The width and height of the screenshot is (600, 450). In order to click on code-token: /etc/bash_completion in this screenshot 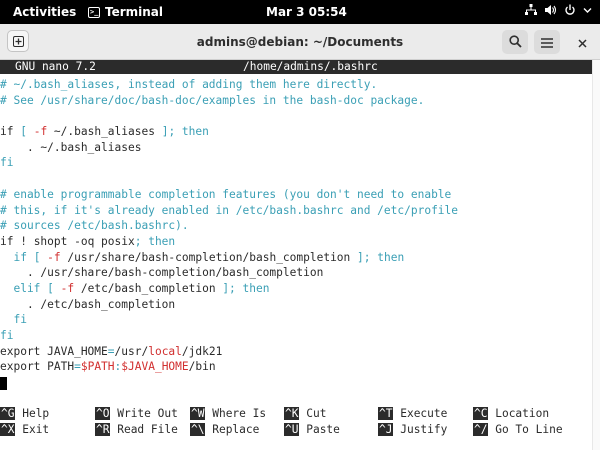, I will do `click(148, 288)`.